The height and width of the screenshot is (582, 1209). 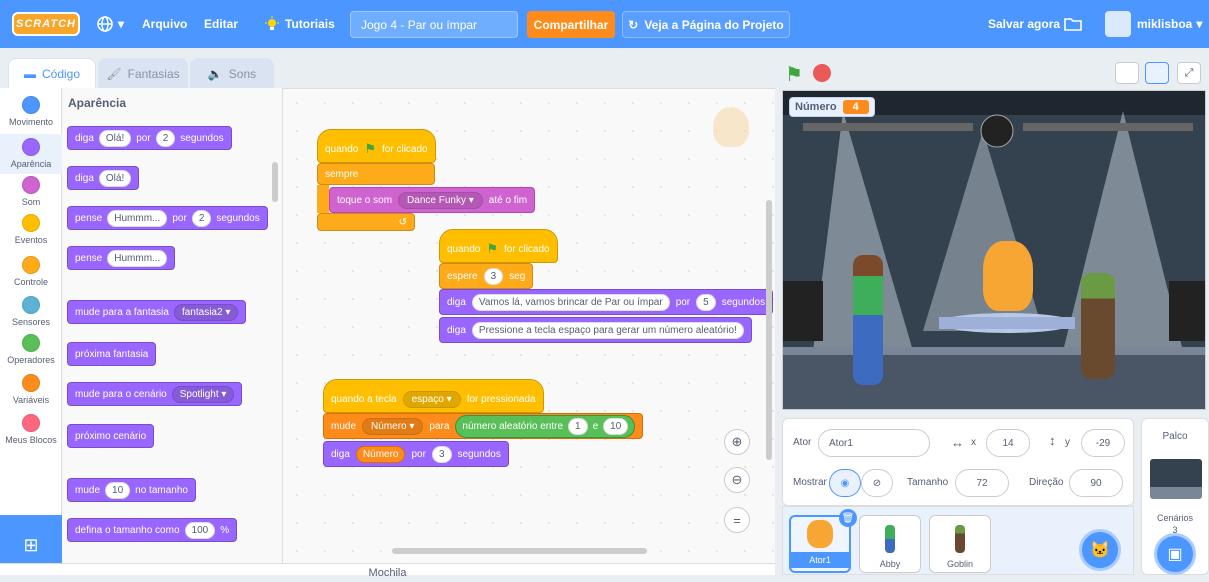 I want to click on delete-sprite-button: 🗑, so click(x=848, y=518).